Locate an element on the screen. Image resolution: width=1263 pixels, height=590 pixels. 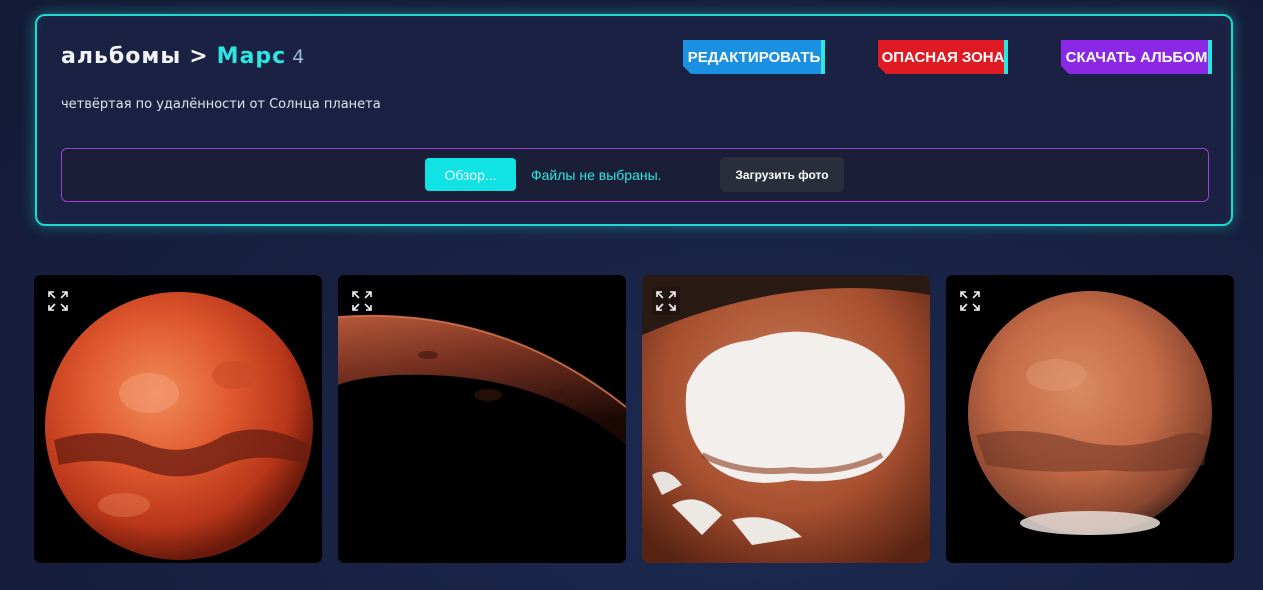
mars-horizon-image is located at coordinates (482, 419).